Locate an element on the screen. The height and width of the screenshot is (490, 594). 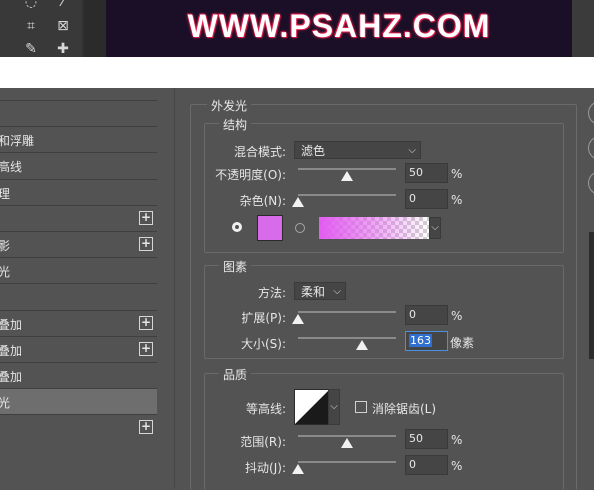
size-input: 163 is located at coordinates (426, 341).